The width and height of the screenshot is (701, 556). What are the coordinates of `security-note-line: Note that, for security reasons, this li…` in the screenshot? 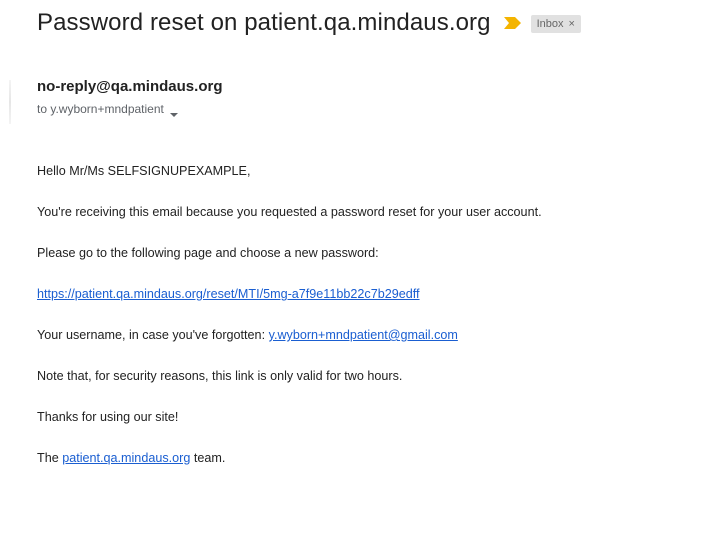 It's located at (220, 376).